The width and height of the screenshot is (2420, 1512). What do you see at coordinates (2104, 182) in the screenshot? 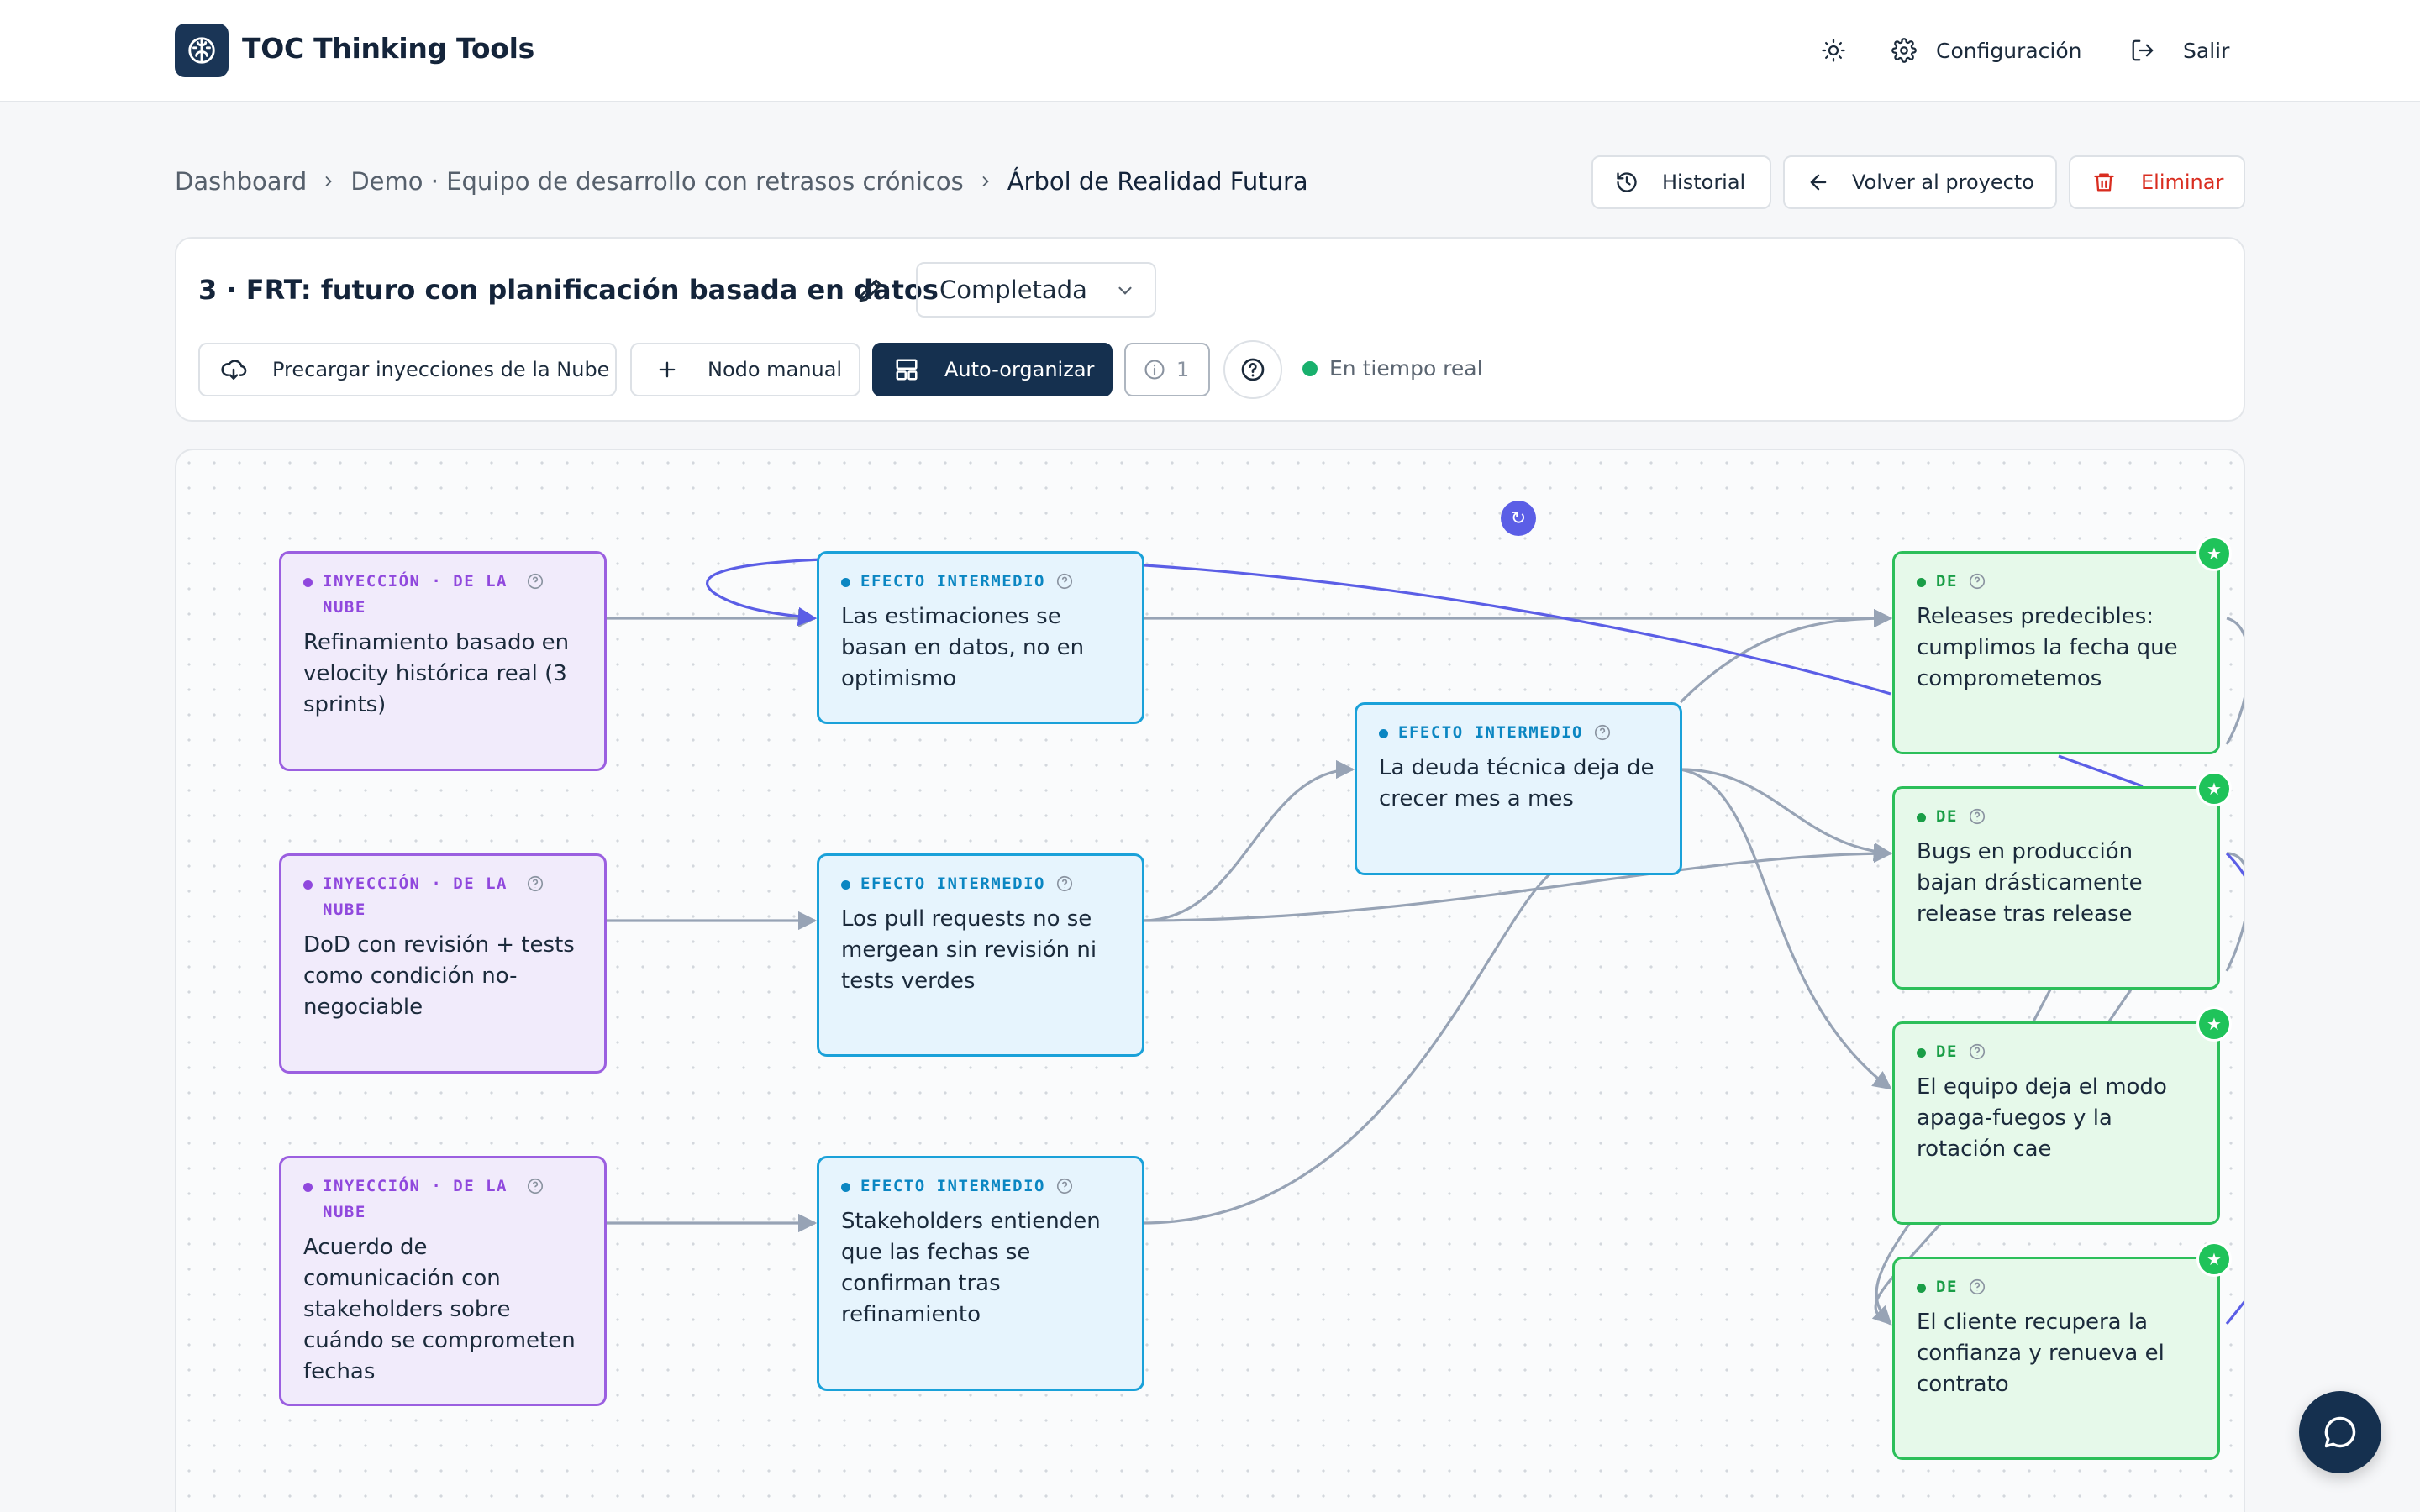
I see `trash-icon` at bounding box center [2104, 182].